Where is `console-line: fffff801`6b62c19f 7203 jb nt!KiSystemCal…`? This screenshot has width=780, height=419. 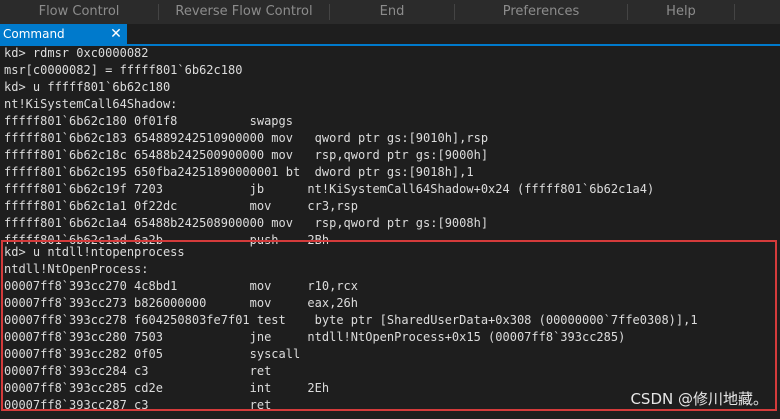
console-line: fffff801`6b62c19f 7203 jb nt!KiSystemCal… is located at coordinates (329, 189).